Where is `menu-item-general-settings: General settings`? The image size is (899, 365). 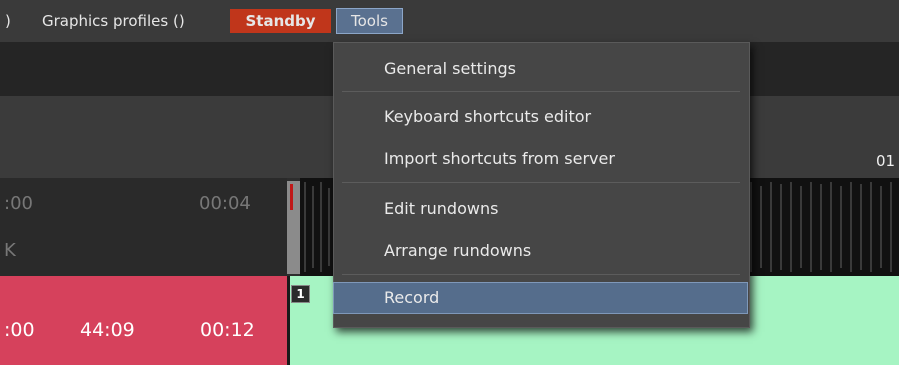 menu-item-general-settings: General settings is located at coordinates (540, 69).